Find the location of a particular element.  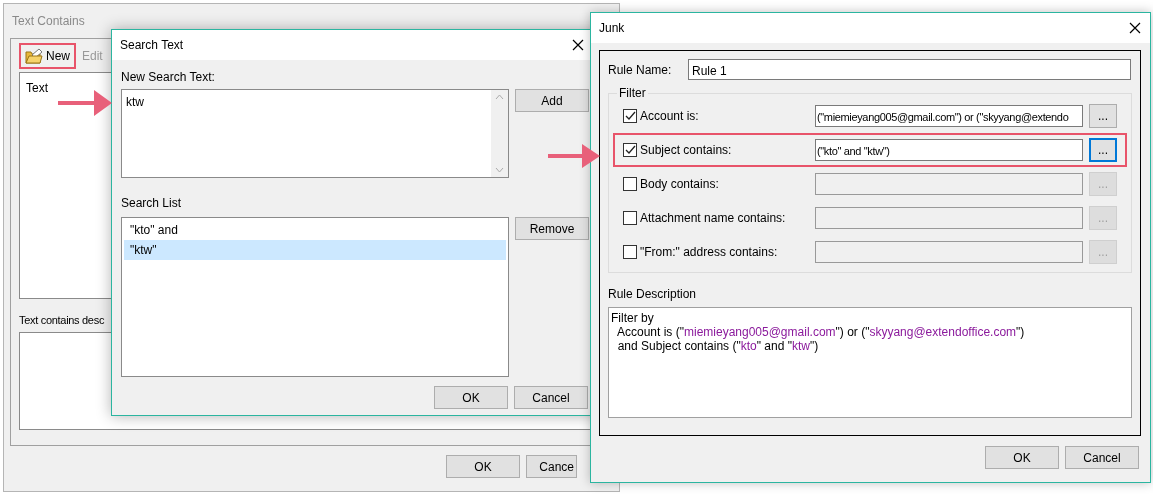

list-item: Text is located at coordinates (37, 88).